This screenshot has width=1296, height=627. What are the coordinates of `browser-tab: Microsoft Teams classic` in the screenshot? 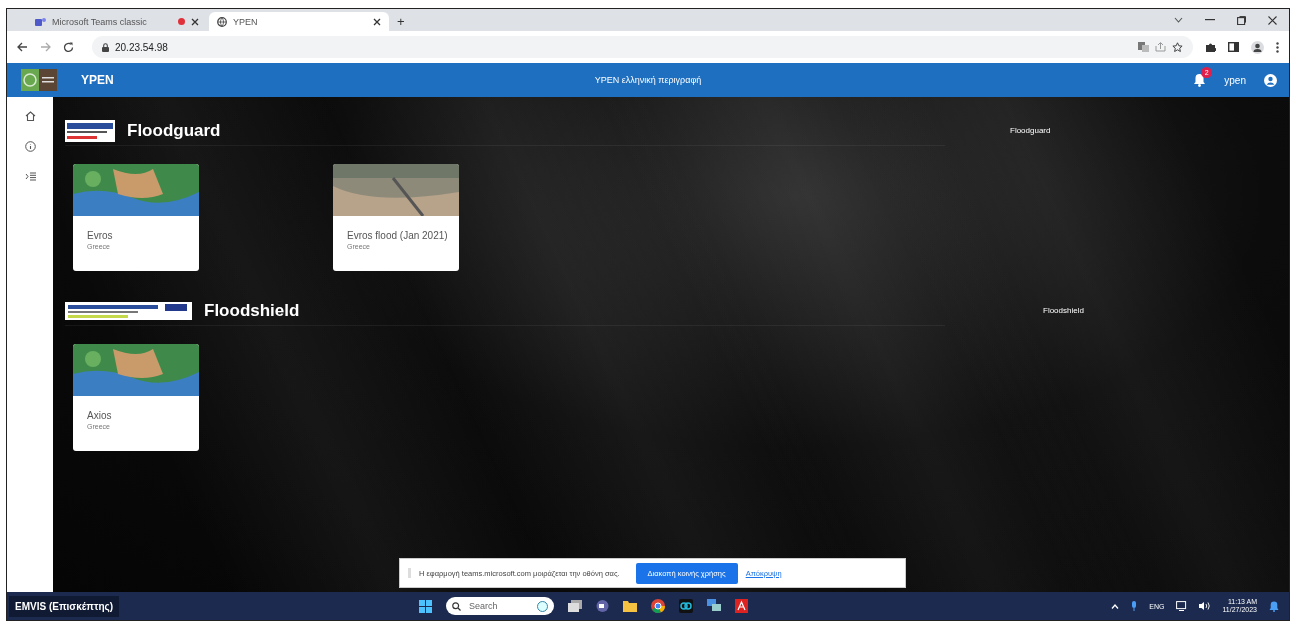 It's located at (117, 21).